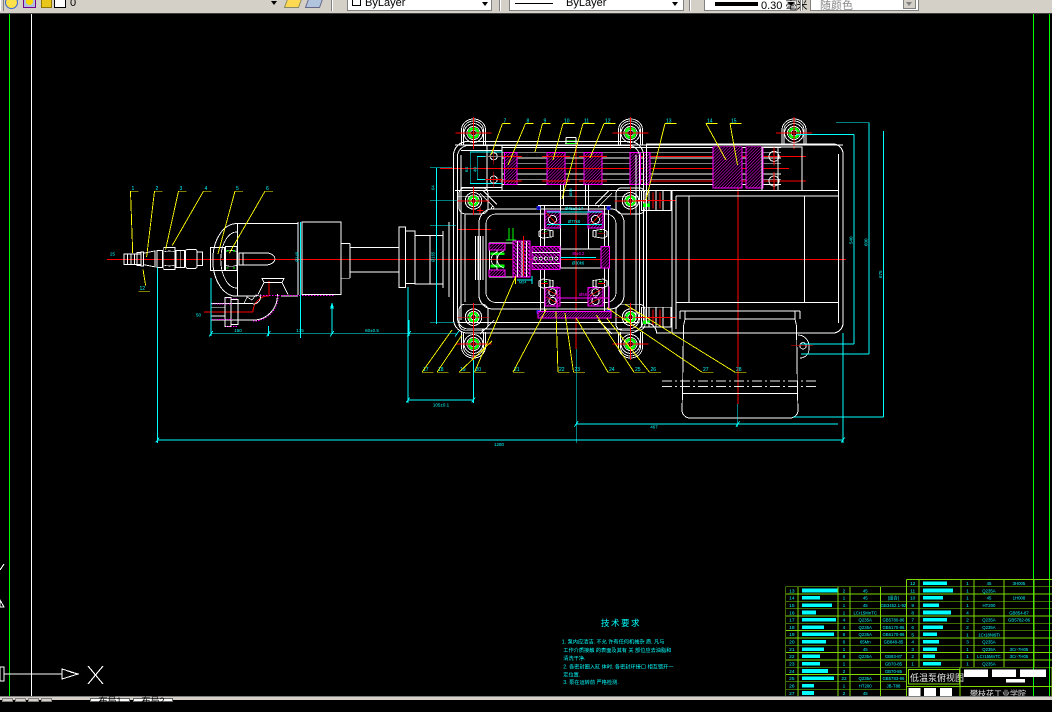 This screenshot has width=1052, height=712. Describe the element at coordinates (893, 678) in the screenshot. I see `svg-text: GB5783-86` at that location.